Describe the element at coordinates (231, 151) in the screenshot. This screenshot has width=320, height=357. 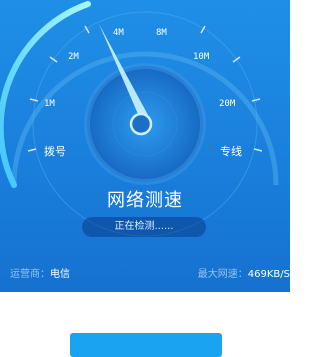
I see `scale-label-dedicated: 专线` at that location.